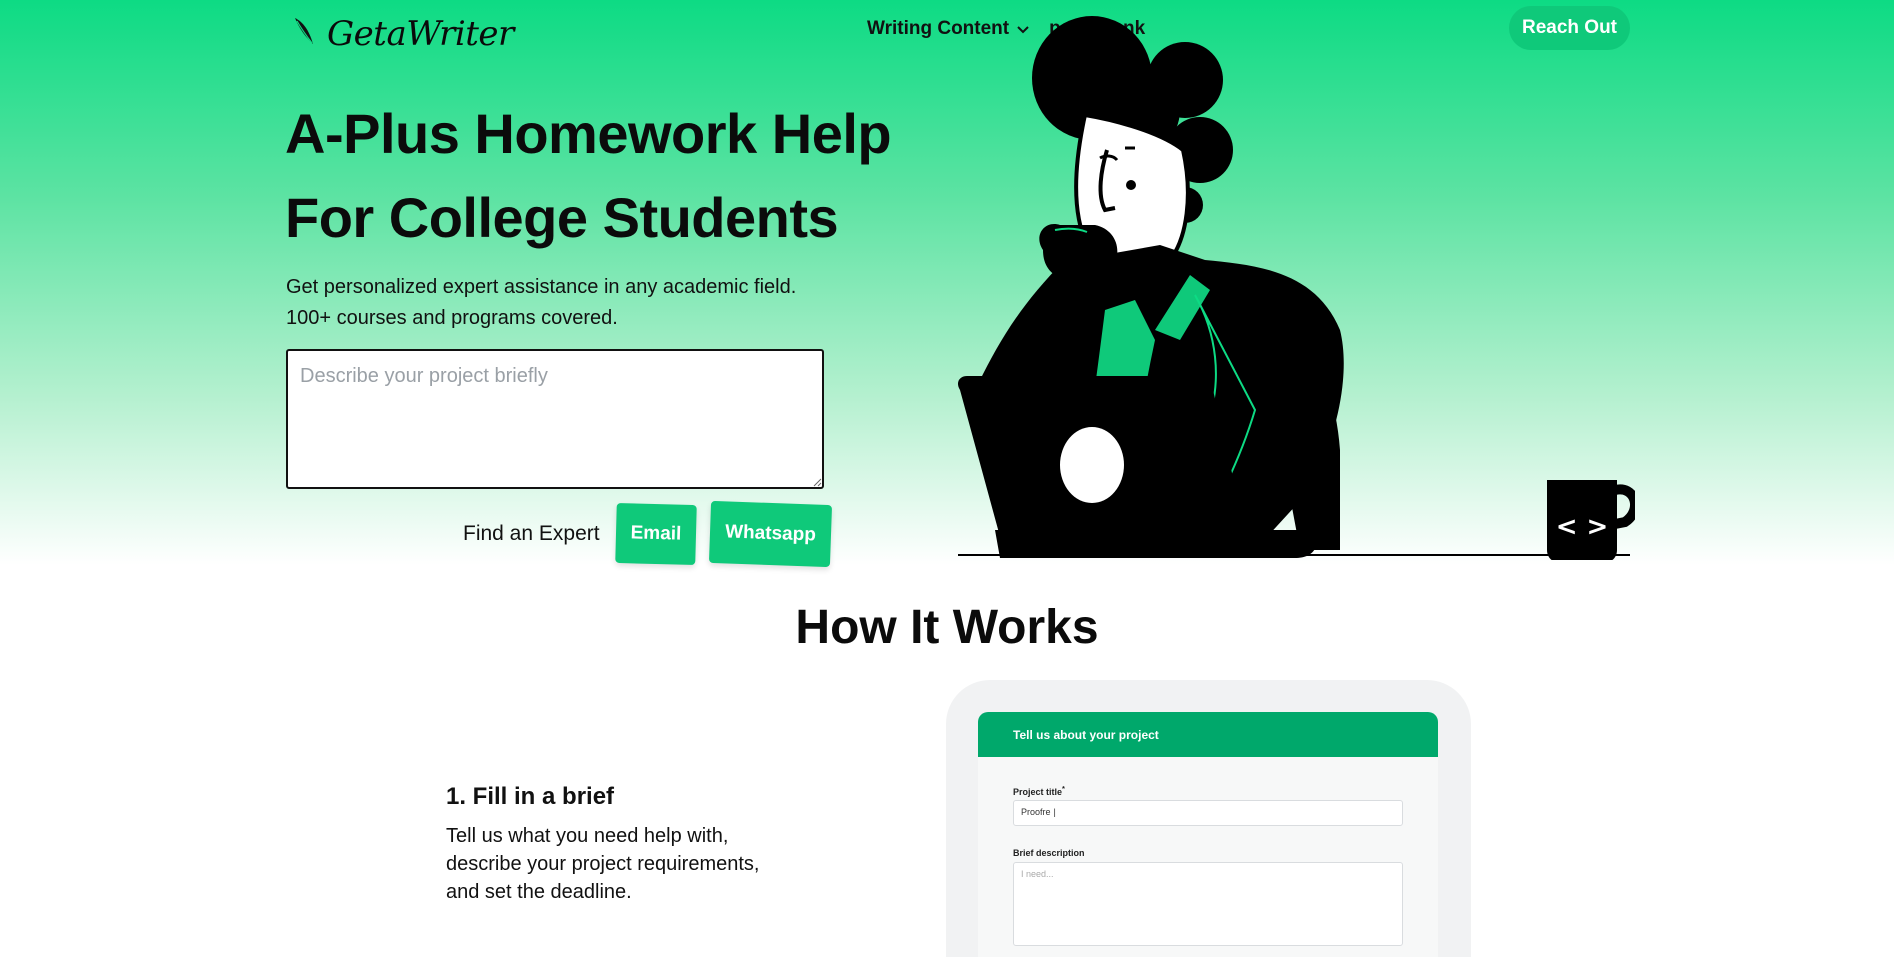 This screenshot has height=957, width=1894. What do you see at coordinates (562, 217) in the screenshot?
I see `hero-title-line2: For College Students` at bounding box center [562, 217].